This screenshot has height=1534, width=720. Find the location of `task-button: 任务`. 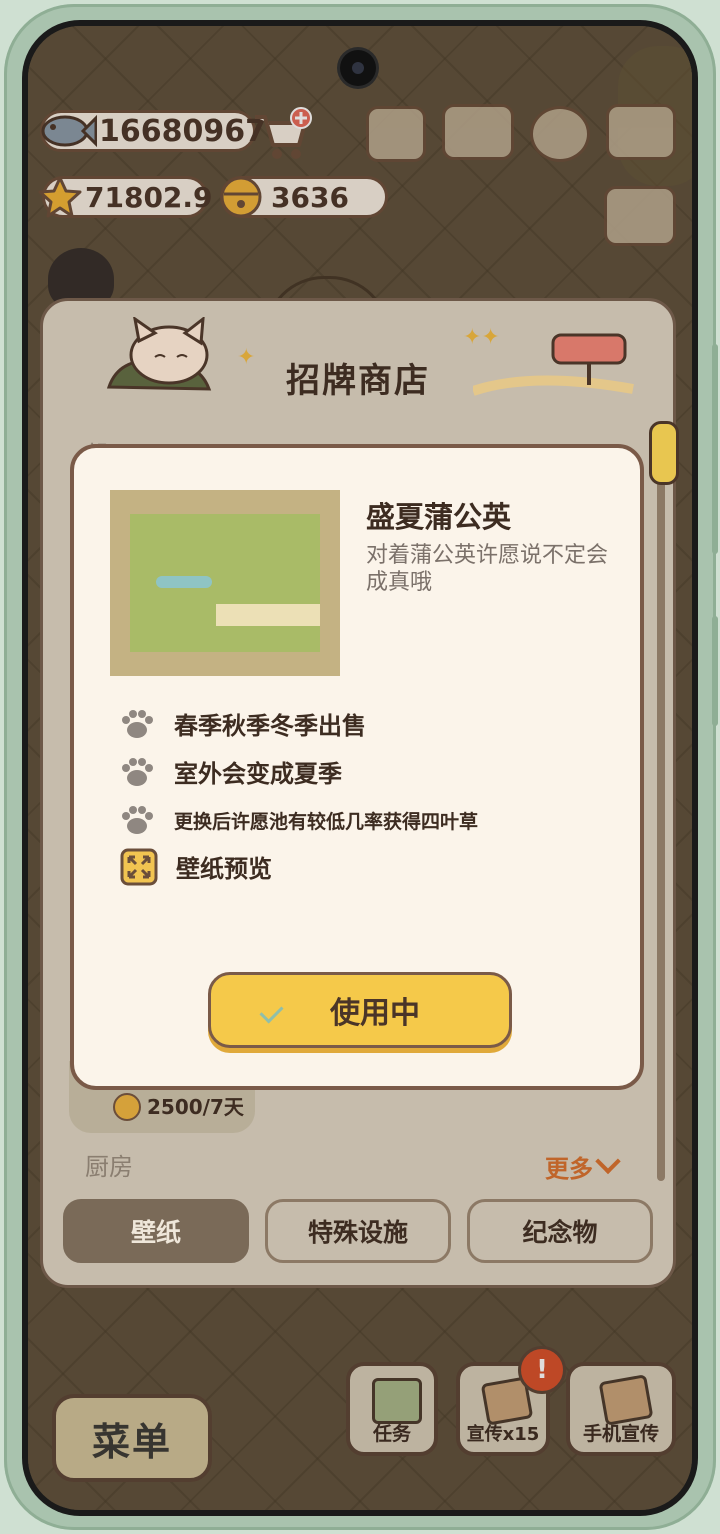

task-button: 任务 is located at coordinates (392, 1409).